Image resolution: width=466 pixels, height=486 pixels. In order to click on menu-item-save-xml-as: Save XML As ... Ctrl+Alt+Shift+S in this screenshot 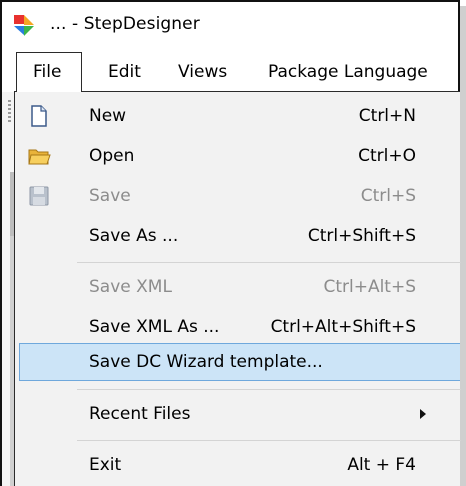, I will do `click(237, 327)`.